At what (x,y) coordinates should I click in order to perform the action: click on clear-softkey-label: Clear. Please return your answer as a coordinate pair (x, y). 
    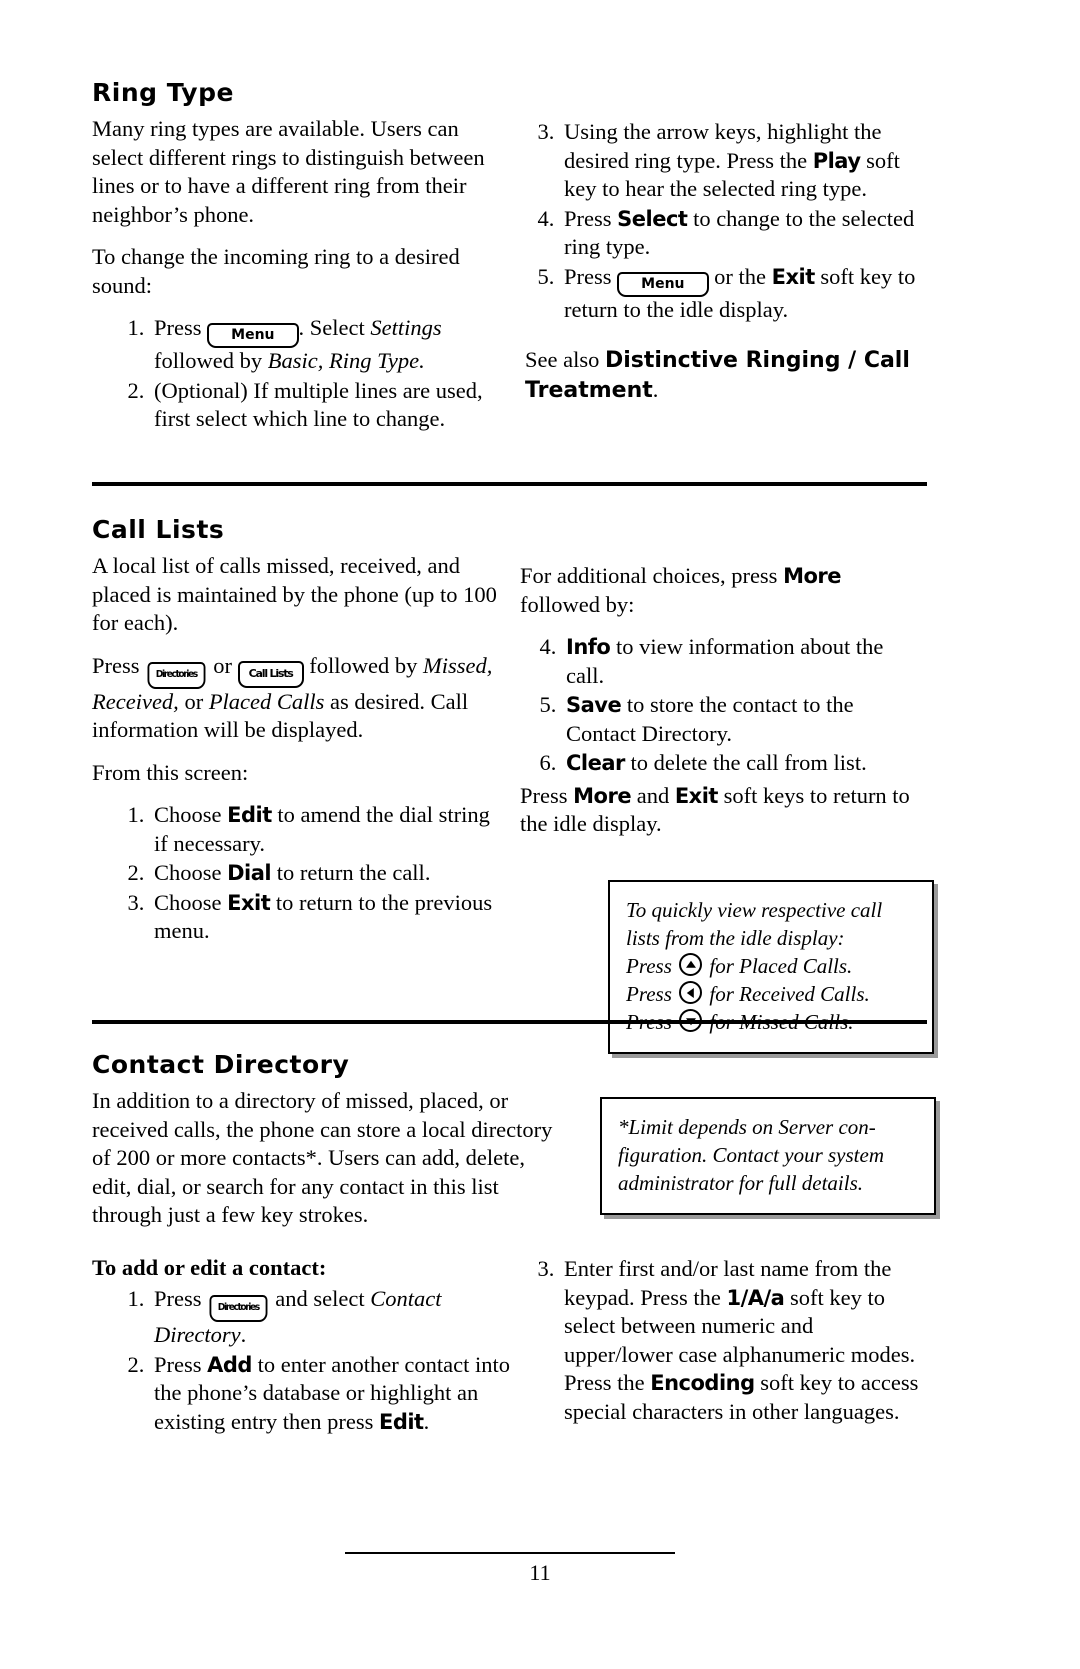
    Looking at the image, I should click on (595, 763).